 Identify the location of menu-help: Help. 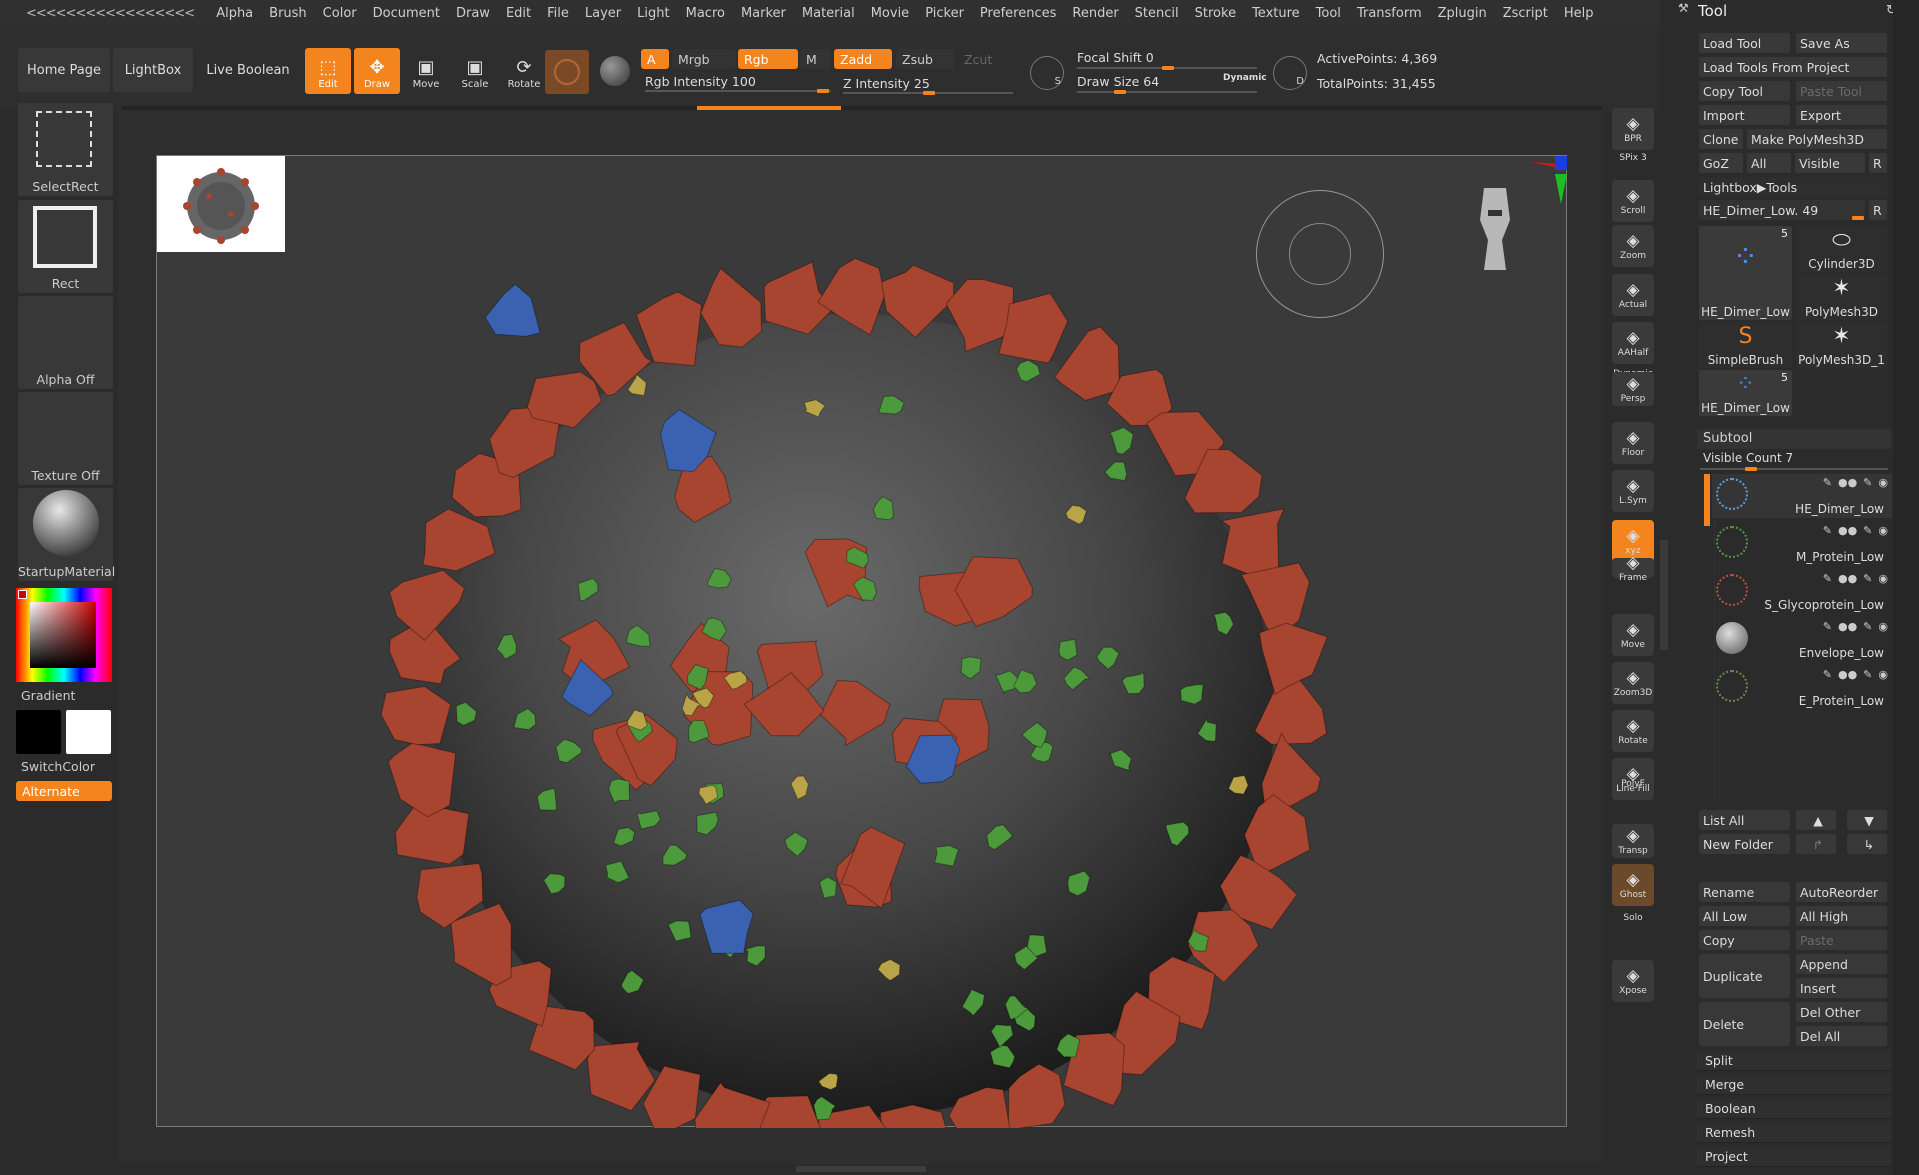
(1579, 13).